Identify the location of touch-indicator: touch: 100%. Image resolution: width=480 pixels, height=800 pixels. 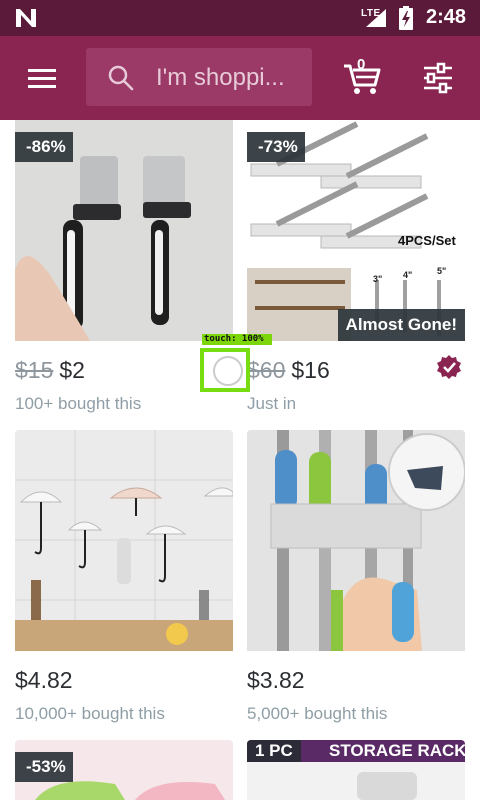
(236, 363).